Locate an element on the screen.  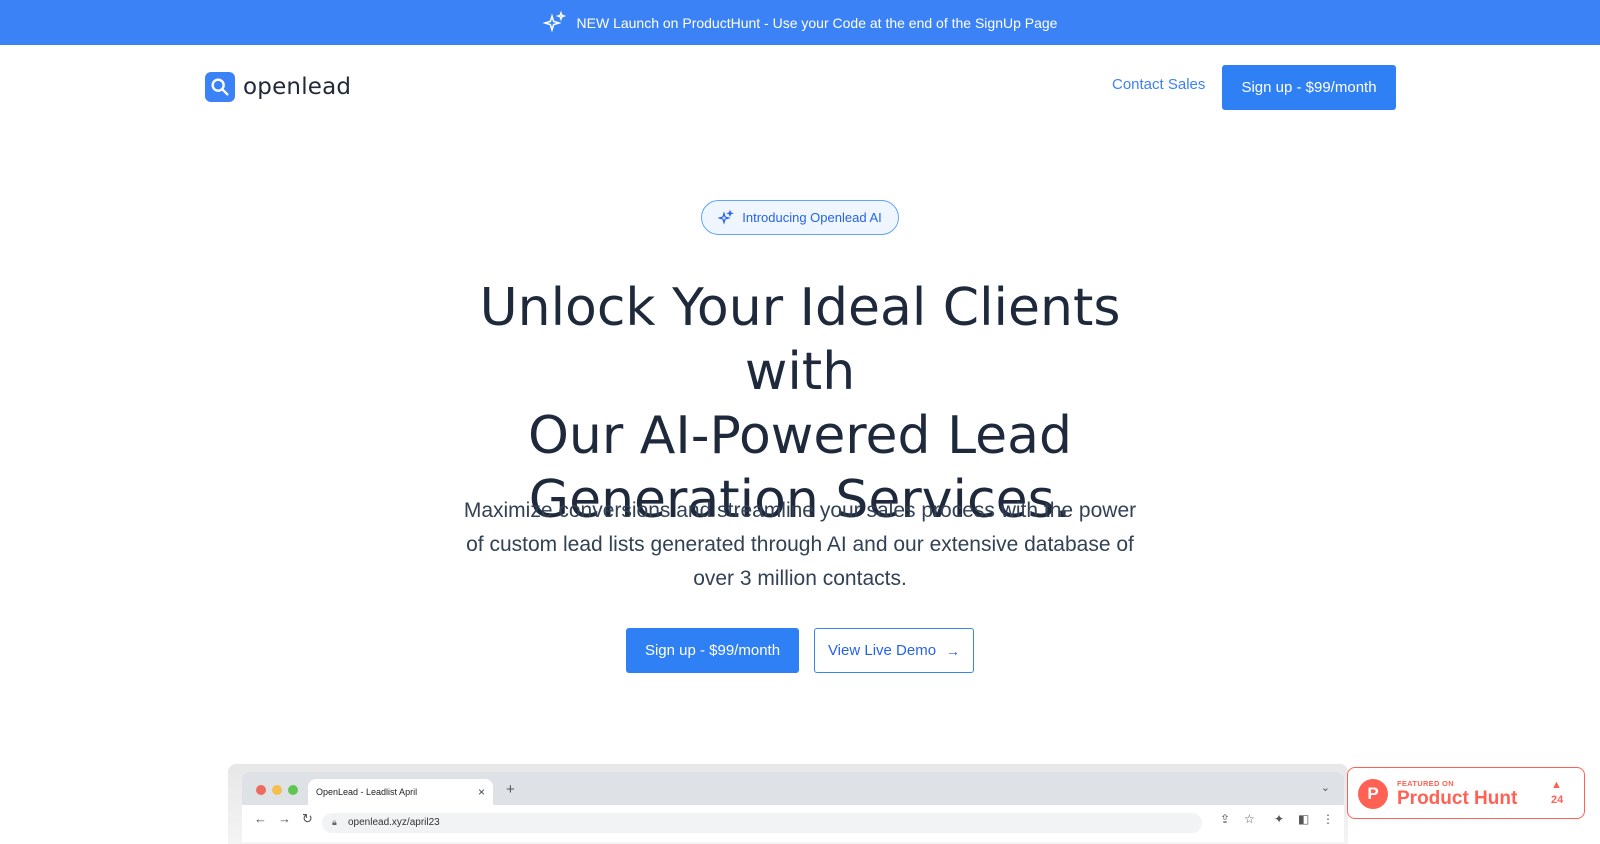
upvote-icon: ▲ is located at coordinates (1556, 785).